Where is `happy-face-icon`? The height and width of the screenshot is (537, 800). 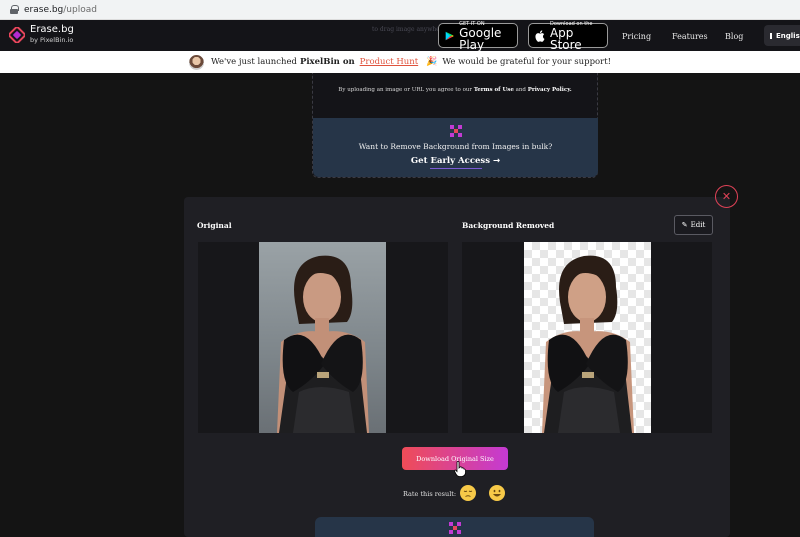 happy-face-icon is located at coordinates (497, 493).